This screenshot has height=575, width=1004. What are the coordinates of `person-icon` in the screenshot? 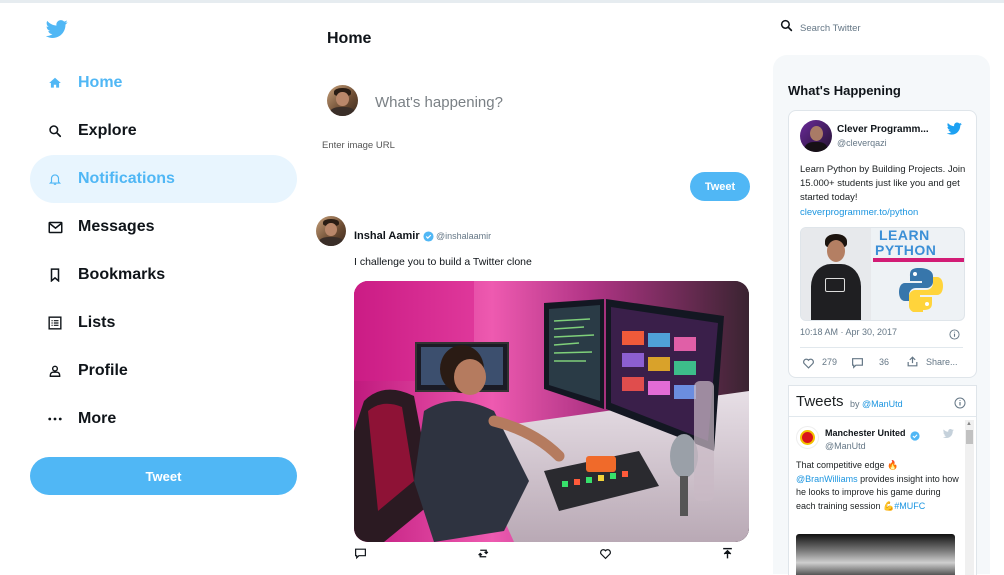 It's located at (55, 371).